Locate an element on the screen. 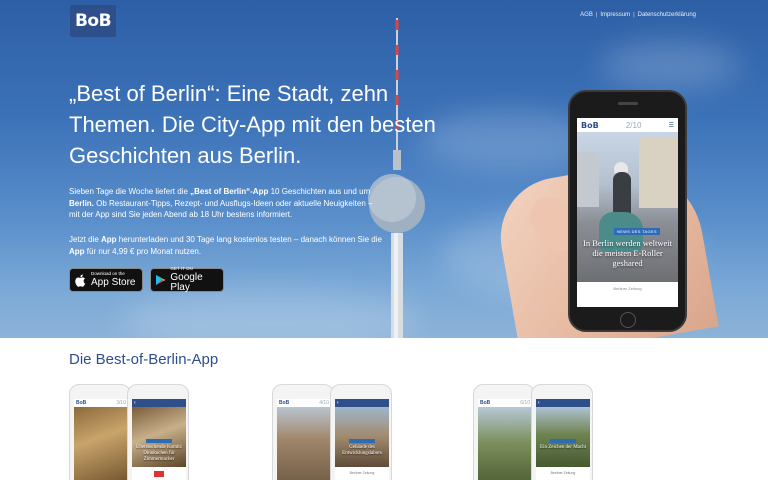 Image resolution: width=768 pixels, height=480 pixels. impressum-link: Impressum is located at coordinates (615, 15).